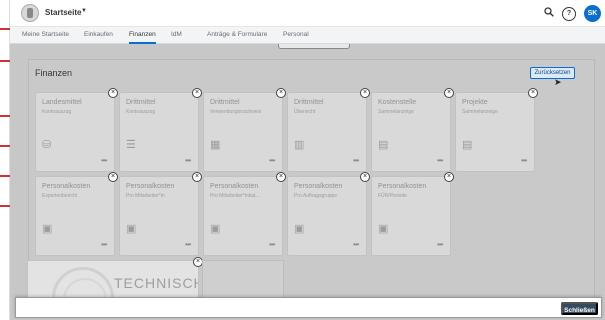 The width and height of the screenshot is (605, 320). I want to click on footer-bar: Schließen, so click(308, 307).